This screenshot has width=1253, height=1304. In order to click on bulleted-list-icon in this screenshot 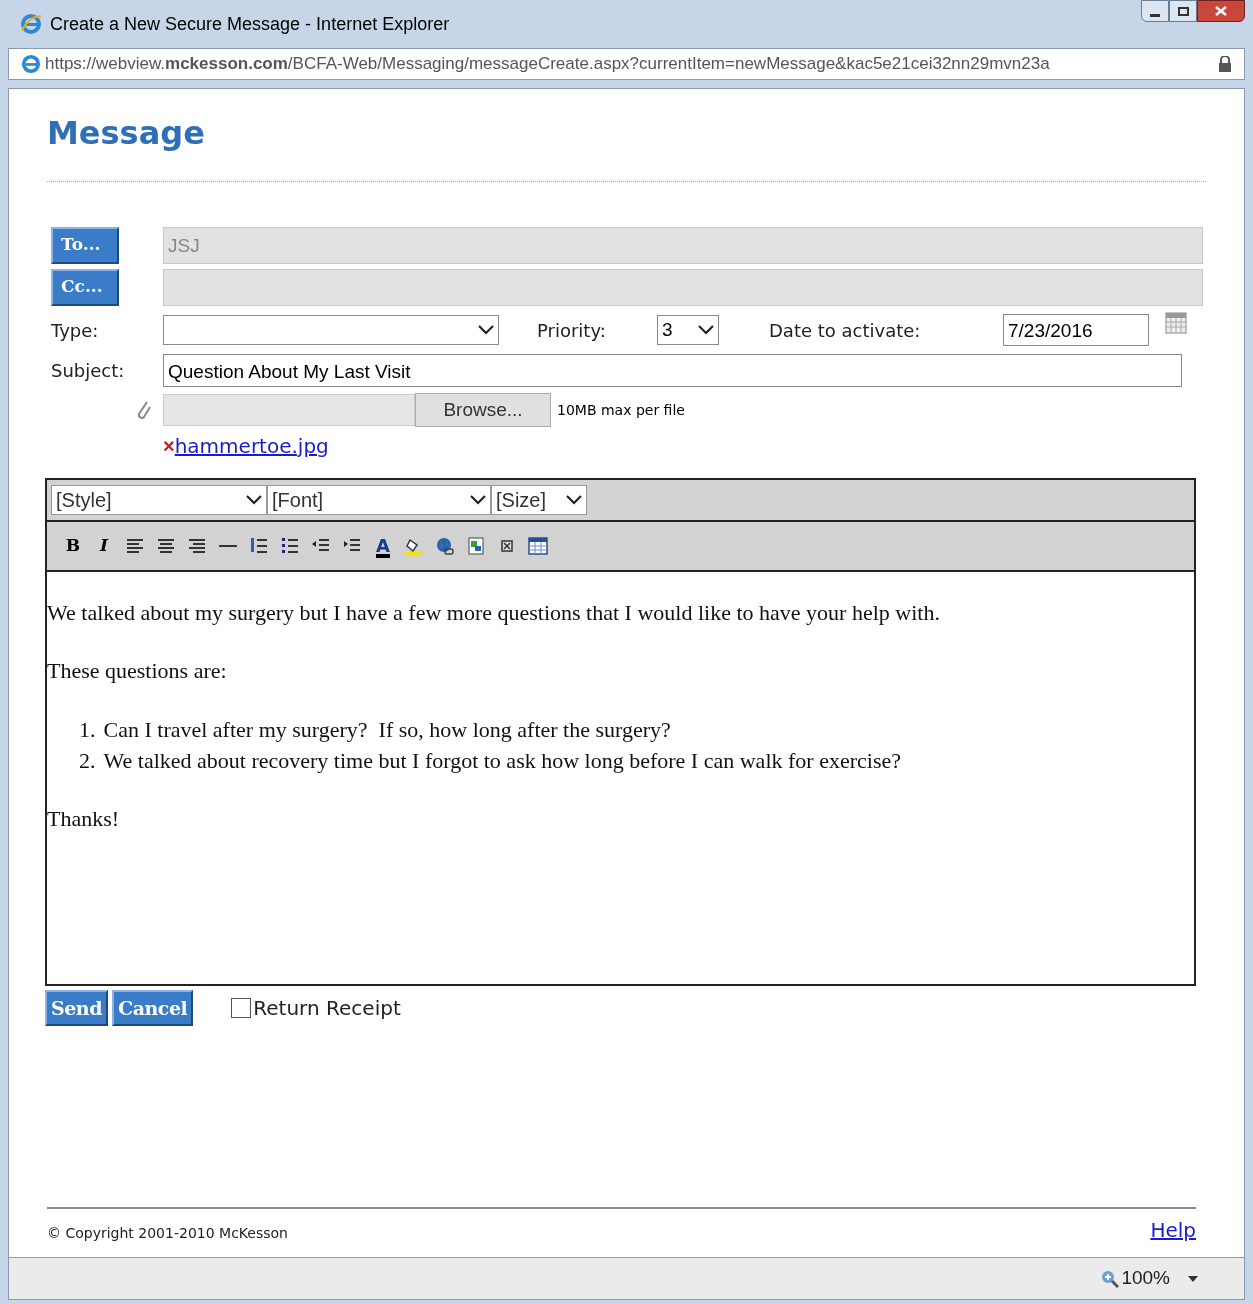, I will do `click(290, 546)`.